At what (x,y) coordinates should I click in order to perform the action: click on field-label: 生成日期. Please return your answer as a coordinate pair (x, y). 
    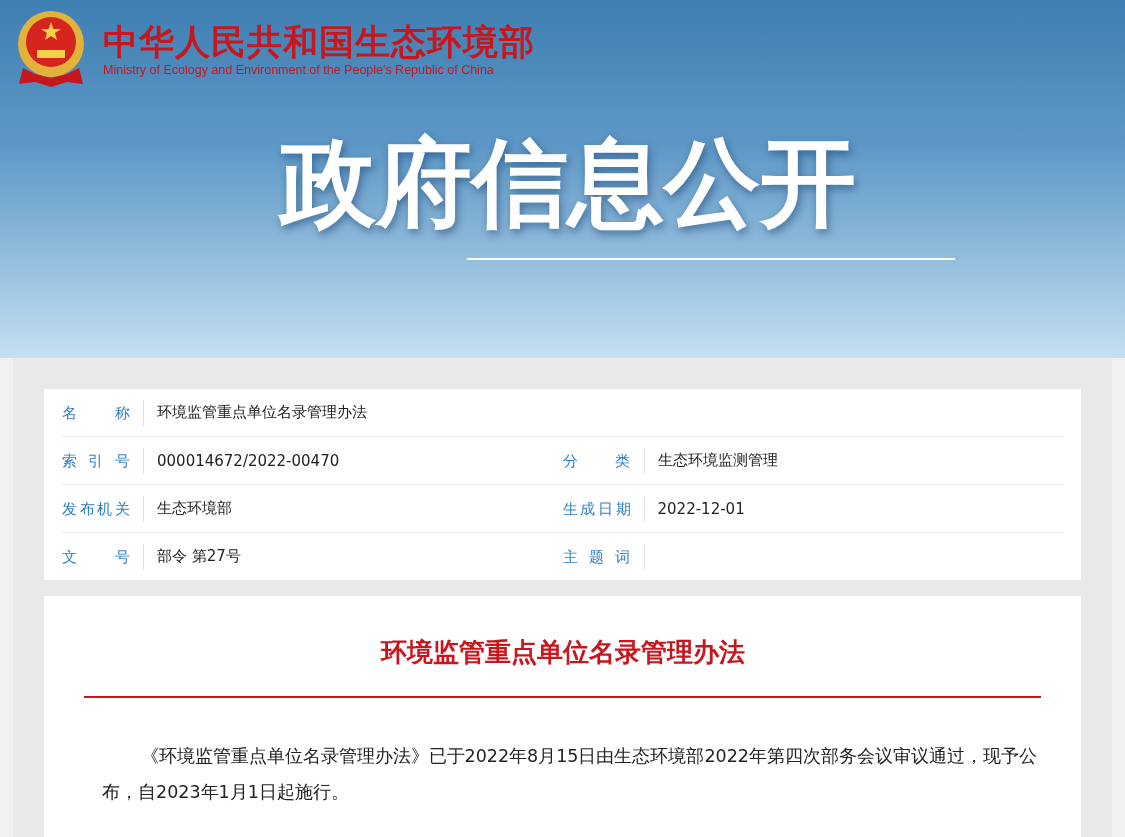
    Looking at the image, I should click on (603, 508).